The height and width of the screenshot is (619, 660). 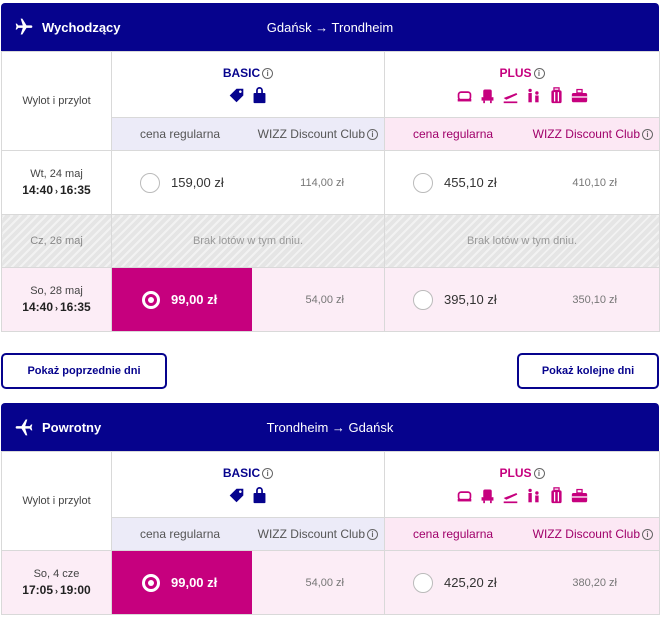 I want to click on flight-date: Cz, 26 maj, so click(x=56, y=241).